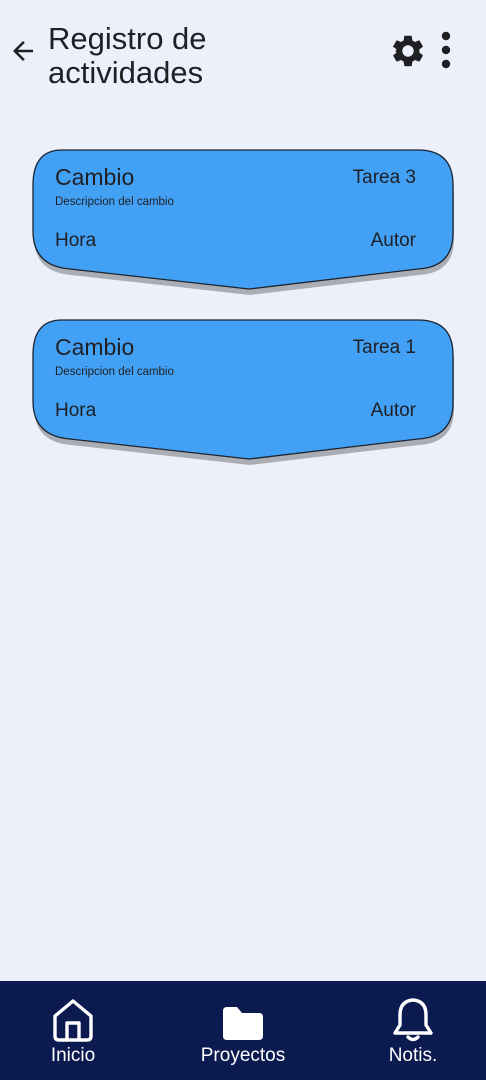 The height and width of the screenshot is (1080, 486). I want to click on home-icon, so click(73, 1020).